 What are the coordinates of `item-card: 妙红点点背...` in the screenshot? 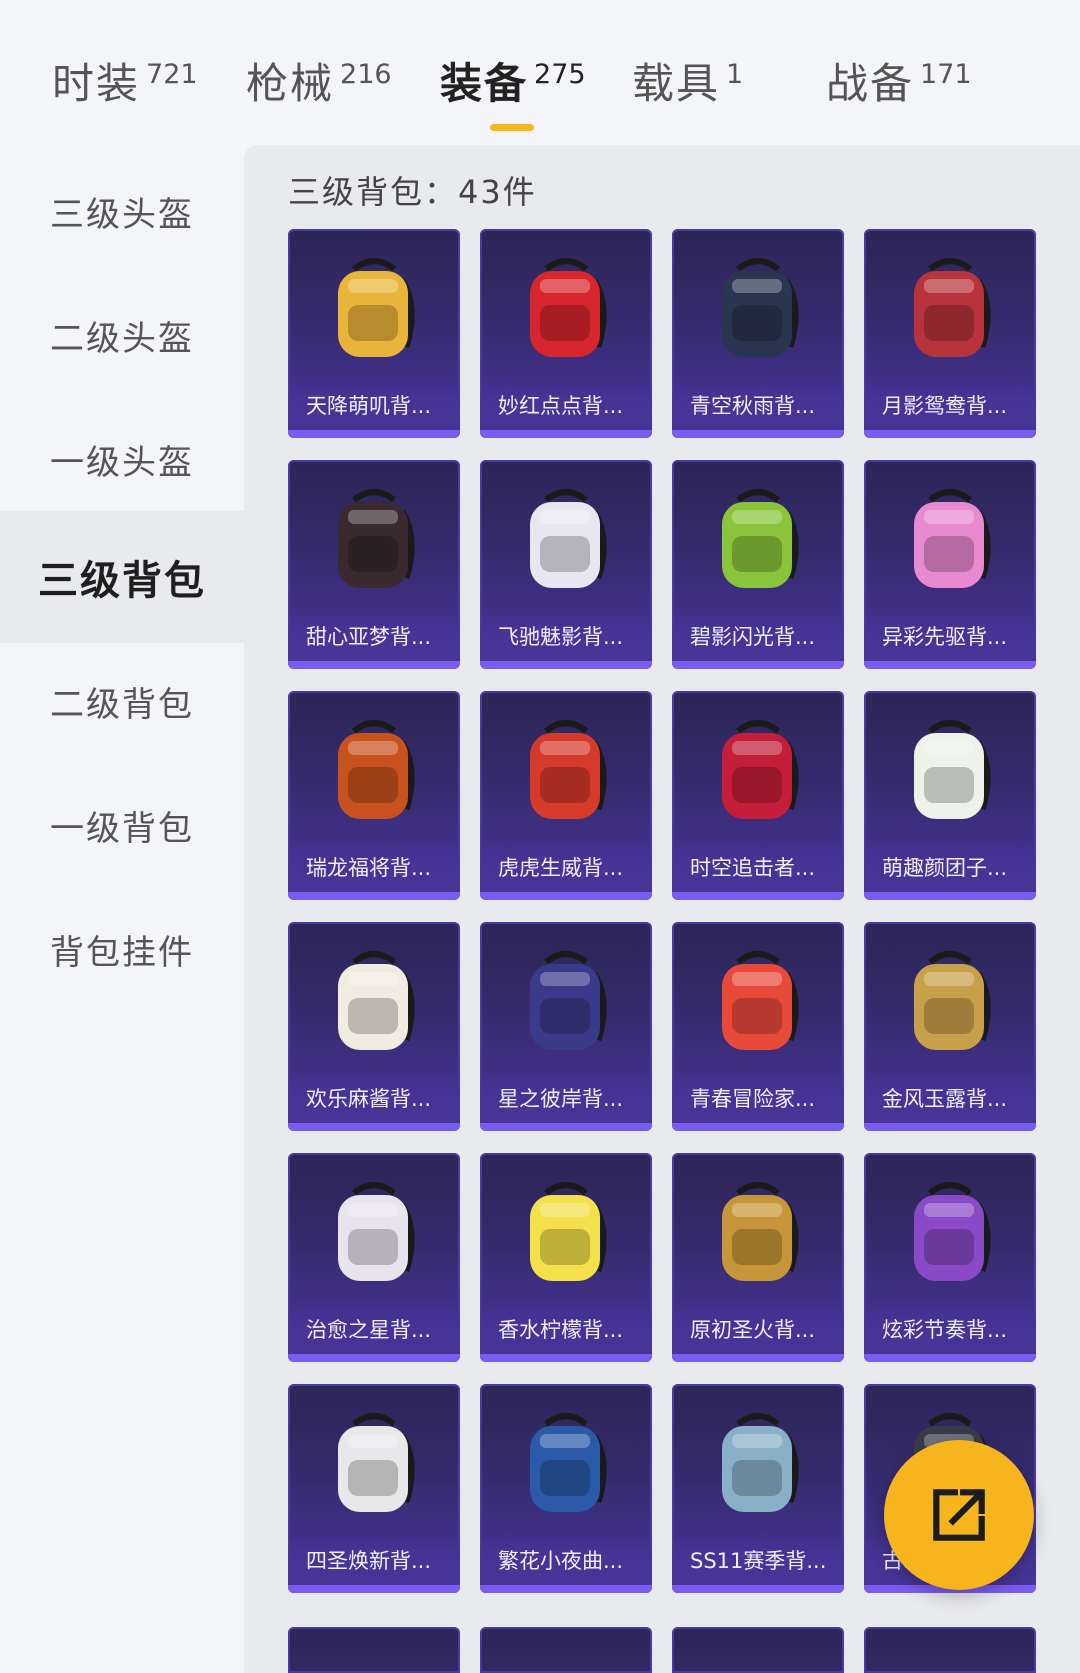 It's located at (566, 333).